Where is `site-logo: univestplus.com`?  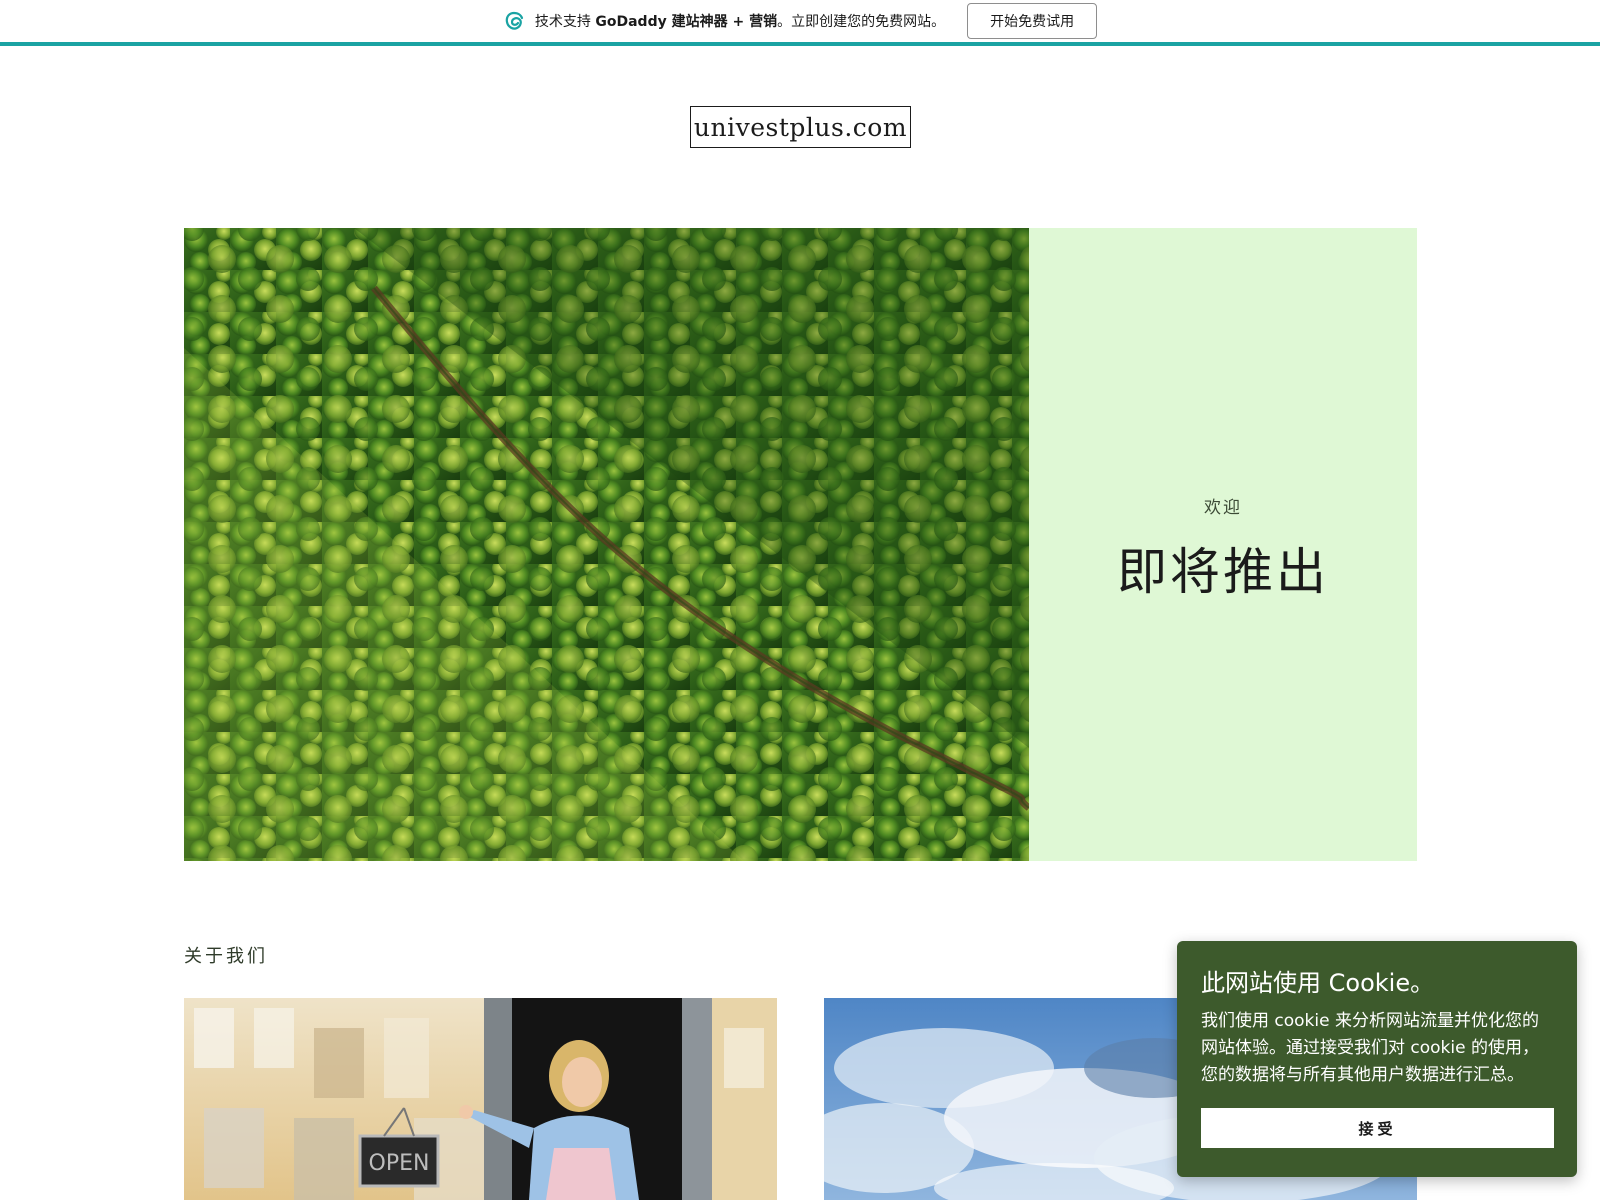 site-logo: univestplus.com is located at coordinates (800, 127).